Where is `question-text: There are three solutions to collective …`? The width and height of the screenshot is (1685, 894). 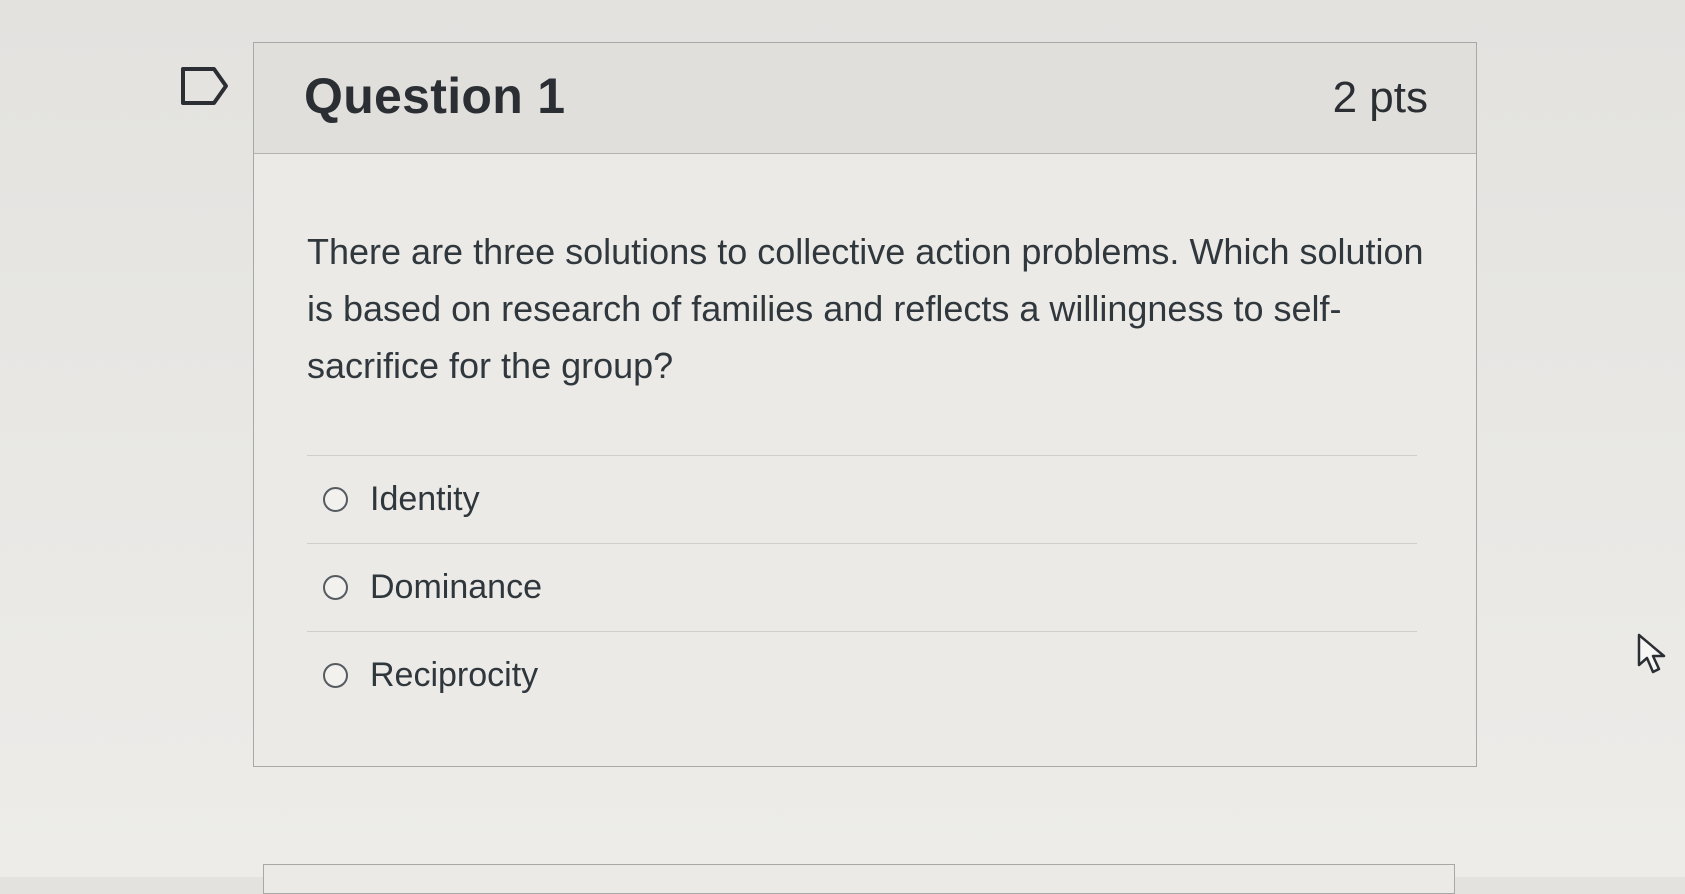
question-text: There are three solutions to collective … is located at coordinates (865, 308).